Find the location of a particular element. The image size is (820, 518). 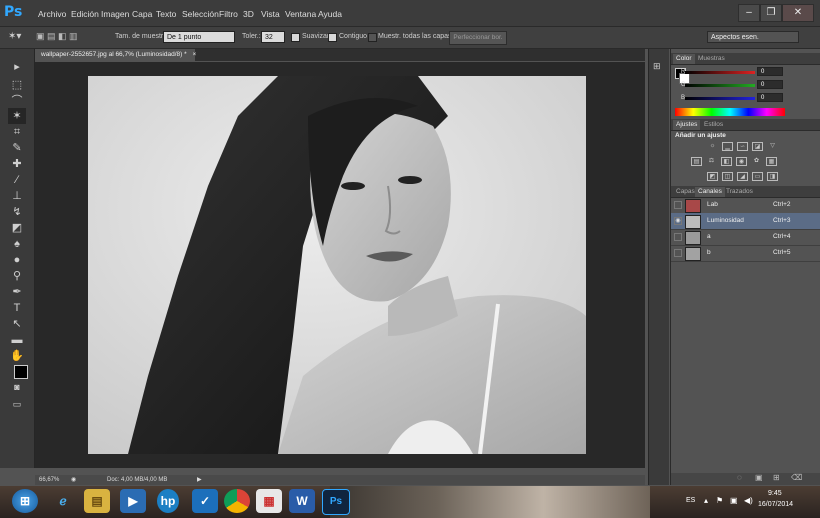

color-balance-icon: ⚖ is located at coordinates (711, 161).